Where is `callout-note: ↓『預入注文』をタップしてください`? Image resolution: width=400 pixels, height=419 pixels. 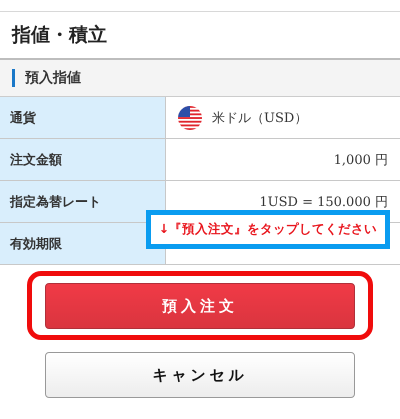 callout-note: ↓『預入注文』をタップしてください is located at coordinates (268, 229).